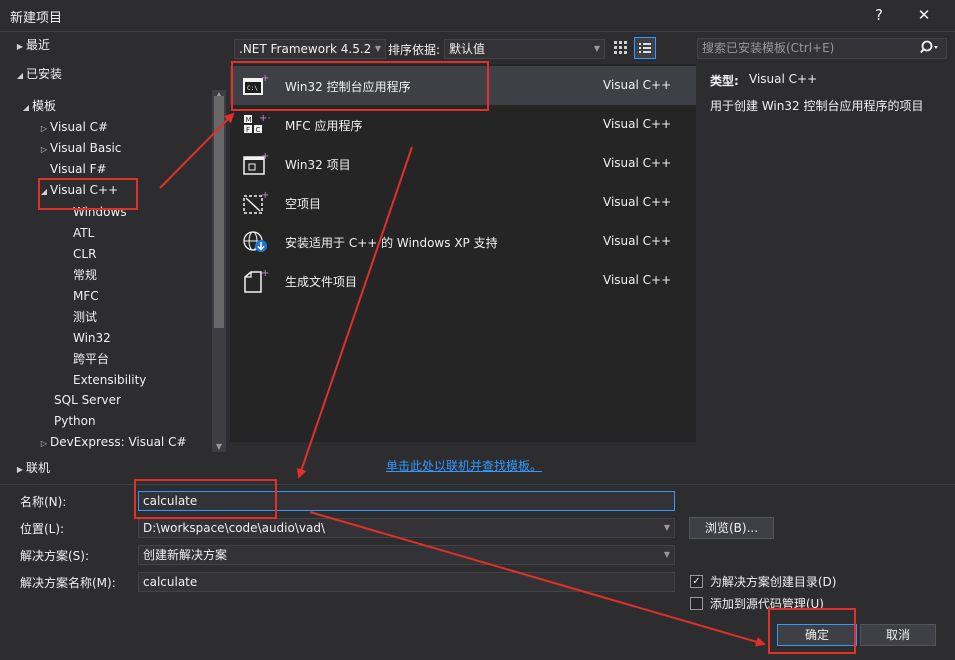 The width and height of the screenshot is (955, 660). What do you see at coordinates (463, 163) in the screenshot?
I see `template-row: ++ Win32 项目 Visual C++` at bounding box center [463, 163].